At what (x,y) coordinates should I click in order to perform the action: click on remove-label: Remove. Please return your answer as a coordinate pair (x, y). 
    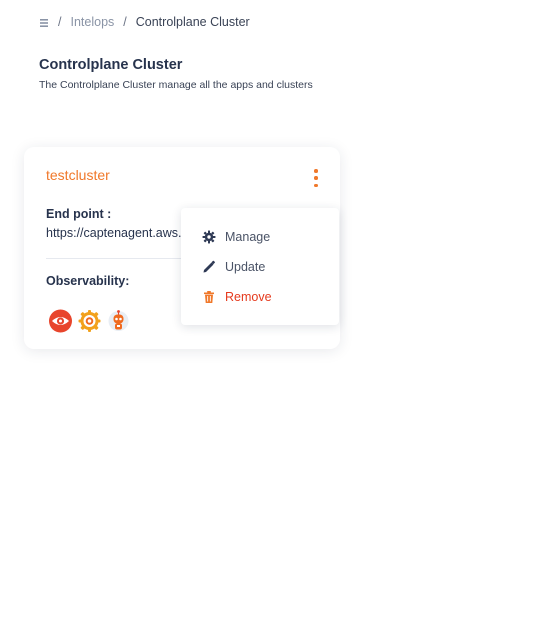
    Looking at the image, I should click on (248, 297).